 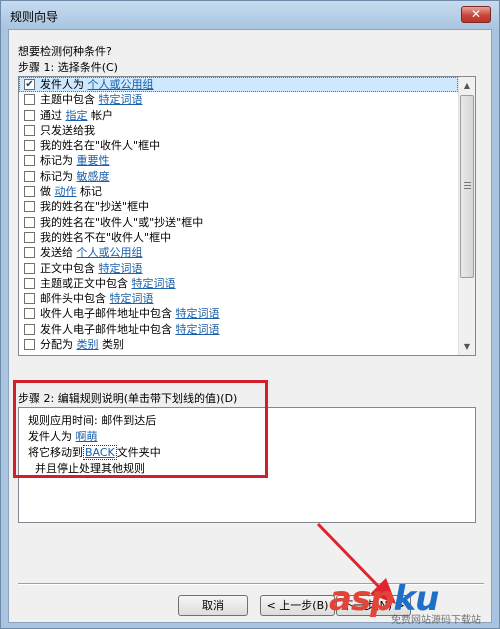 What do you see at coordinates (88, 344) in the screenshot?
I see `condition-link: 类别` at bounding box center [88, 344].